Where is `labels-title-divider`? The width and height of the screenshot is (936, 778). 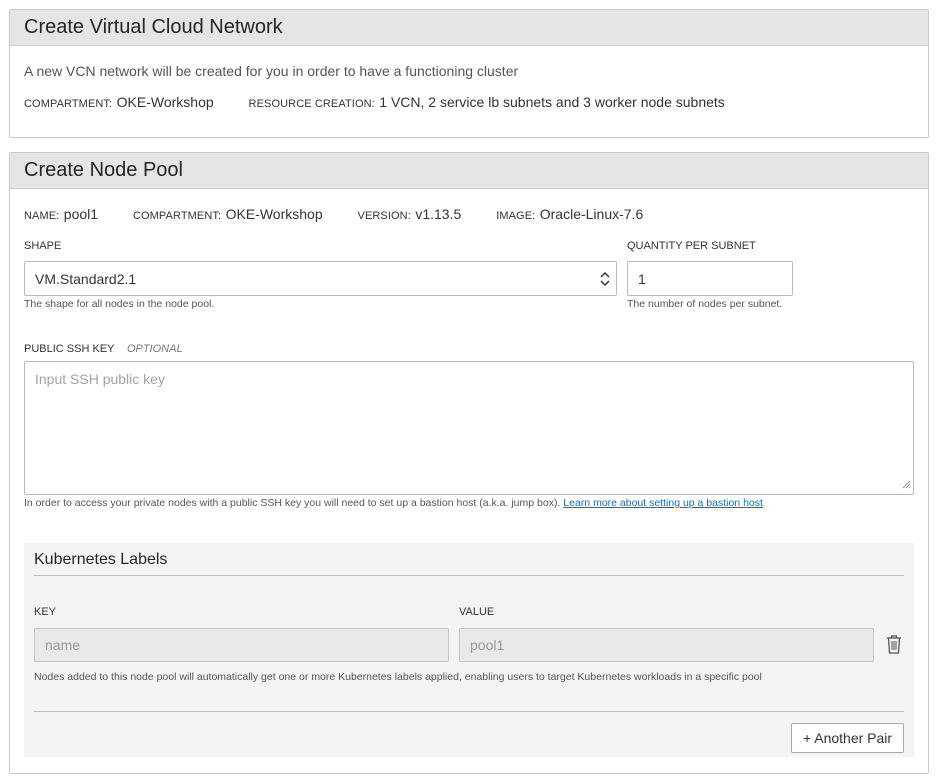 labels-title-divider is located at coordinates (469, 575).